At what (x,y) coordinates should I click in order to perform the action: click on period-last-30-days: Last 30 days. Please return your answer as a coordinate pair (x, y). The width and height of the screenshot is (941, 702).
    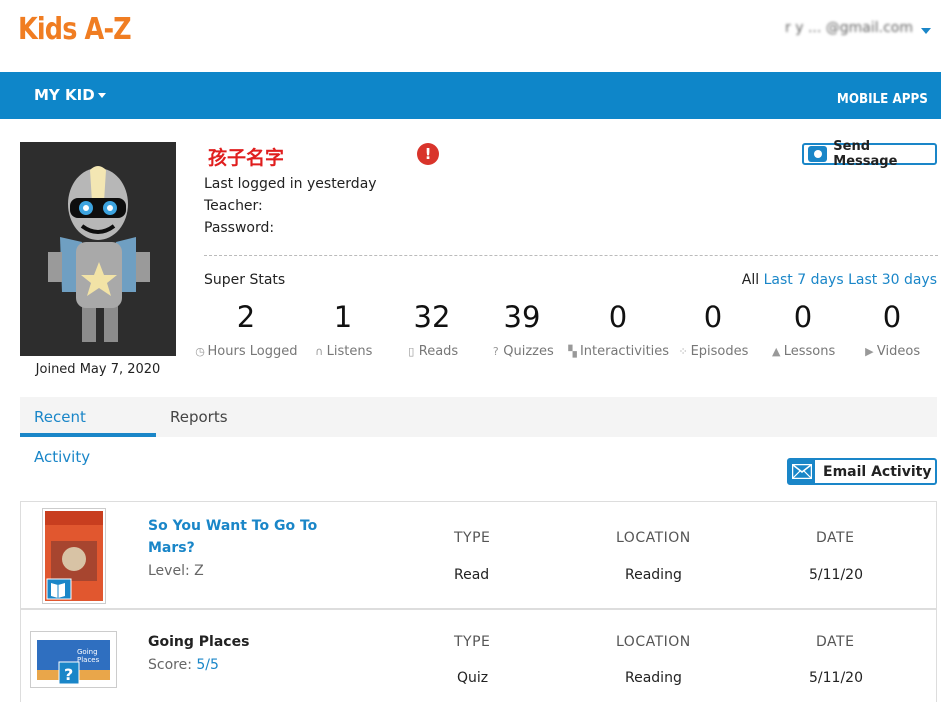
    Looking at the image, I should click on (892, 280).